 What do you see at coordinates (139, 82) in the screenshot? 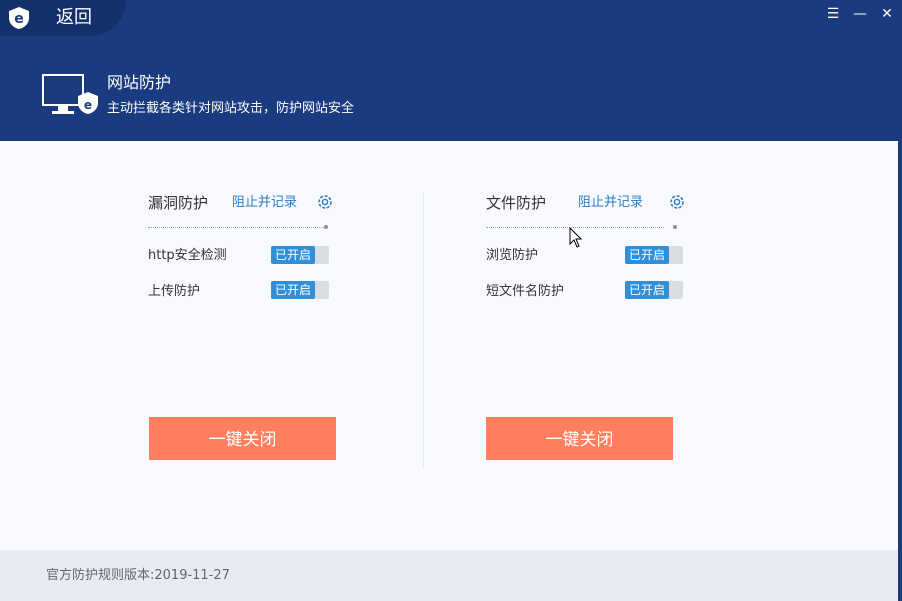
I see `page-title: 网站防护` at bounding box center [139, 82].